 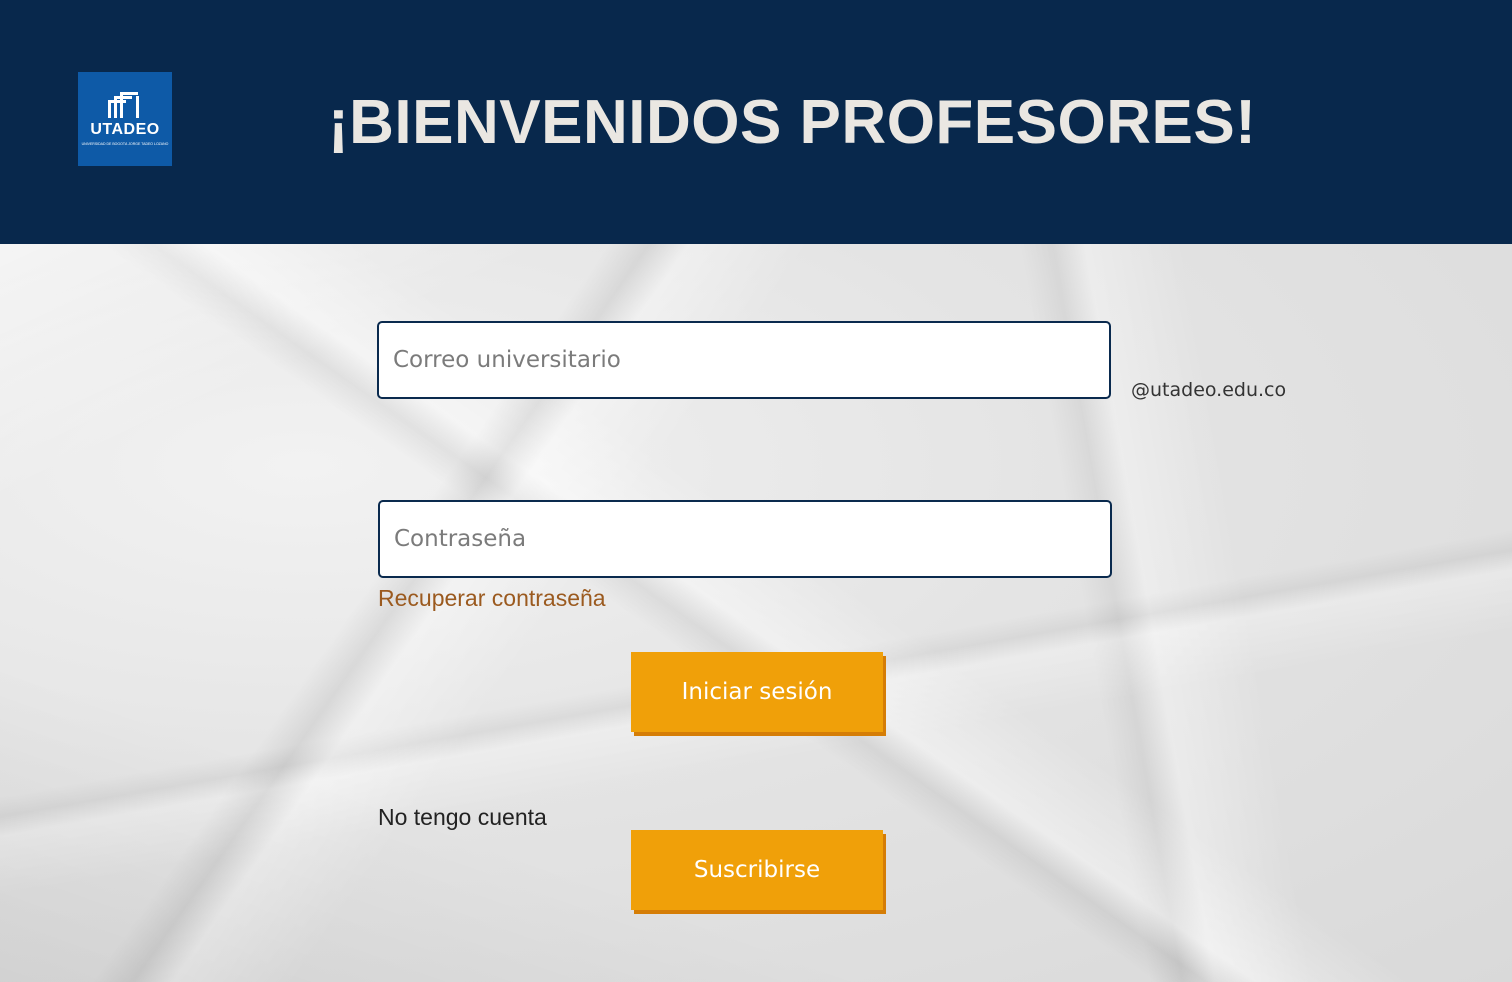 What do you see at coordinates (125, 144) in the screenshot?
I see `logo-subtext: UNIVERSIDAD DE BOGOTÁ JORGE TADEO LOZANO` at bounding box center [125, 144].